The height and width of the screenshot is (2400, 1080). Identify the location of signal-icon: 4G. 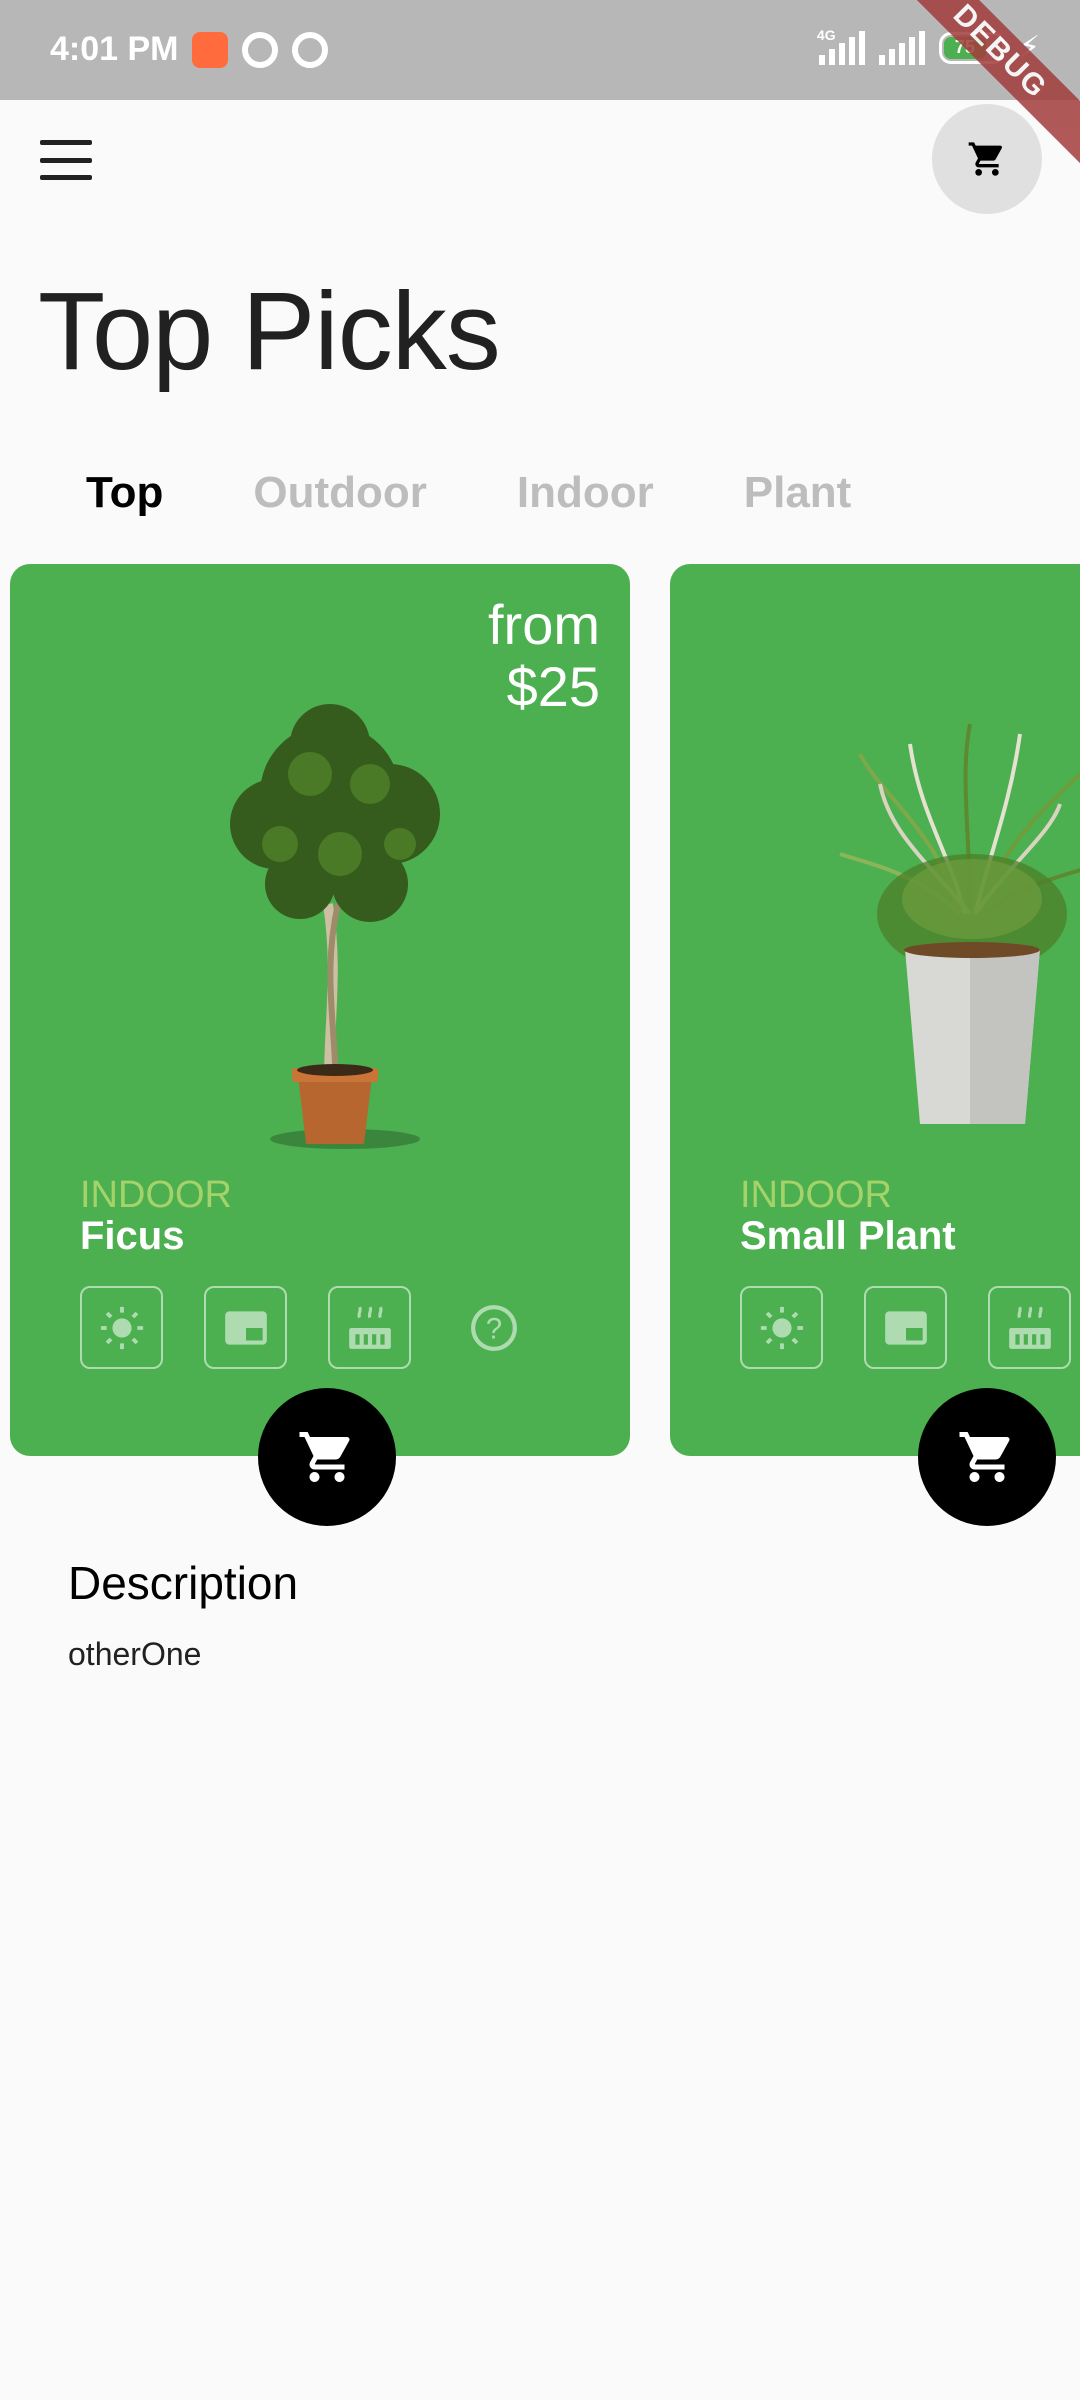
(841, 46).